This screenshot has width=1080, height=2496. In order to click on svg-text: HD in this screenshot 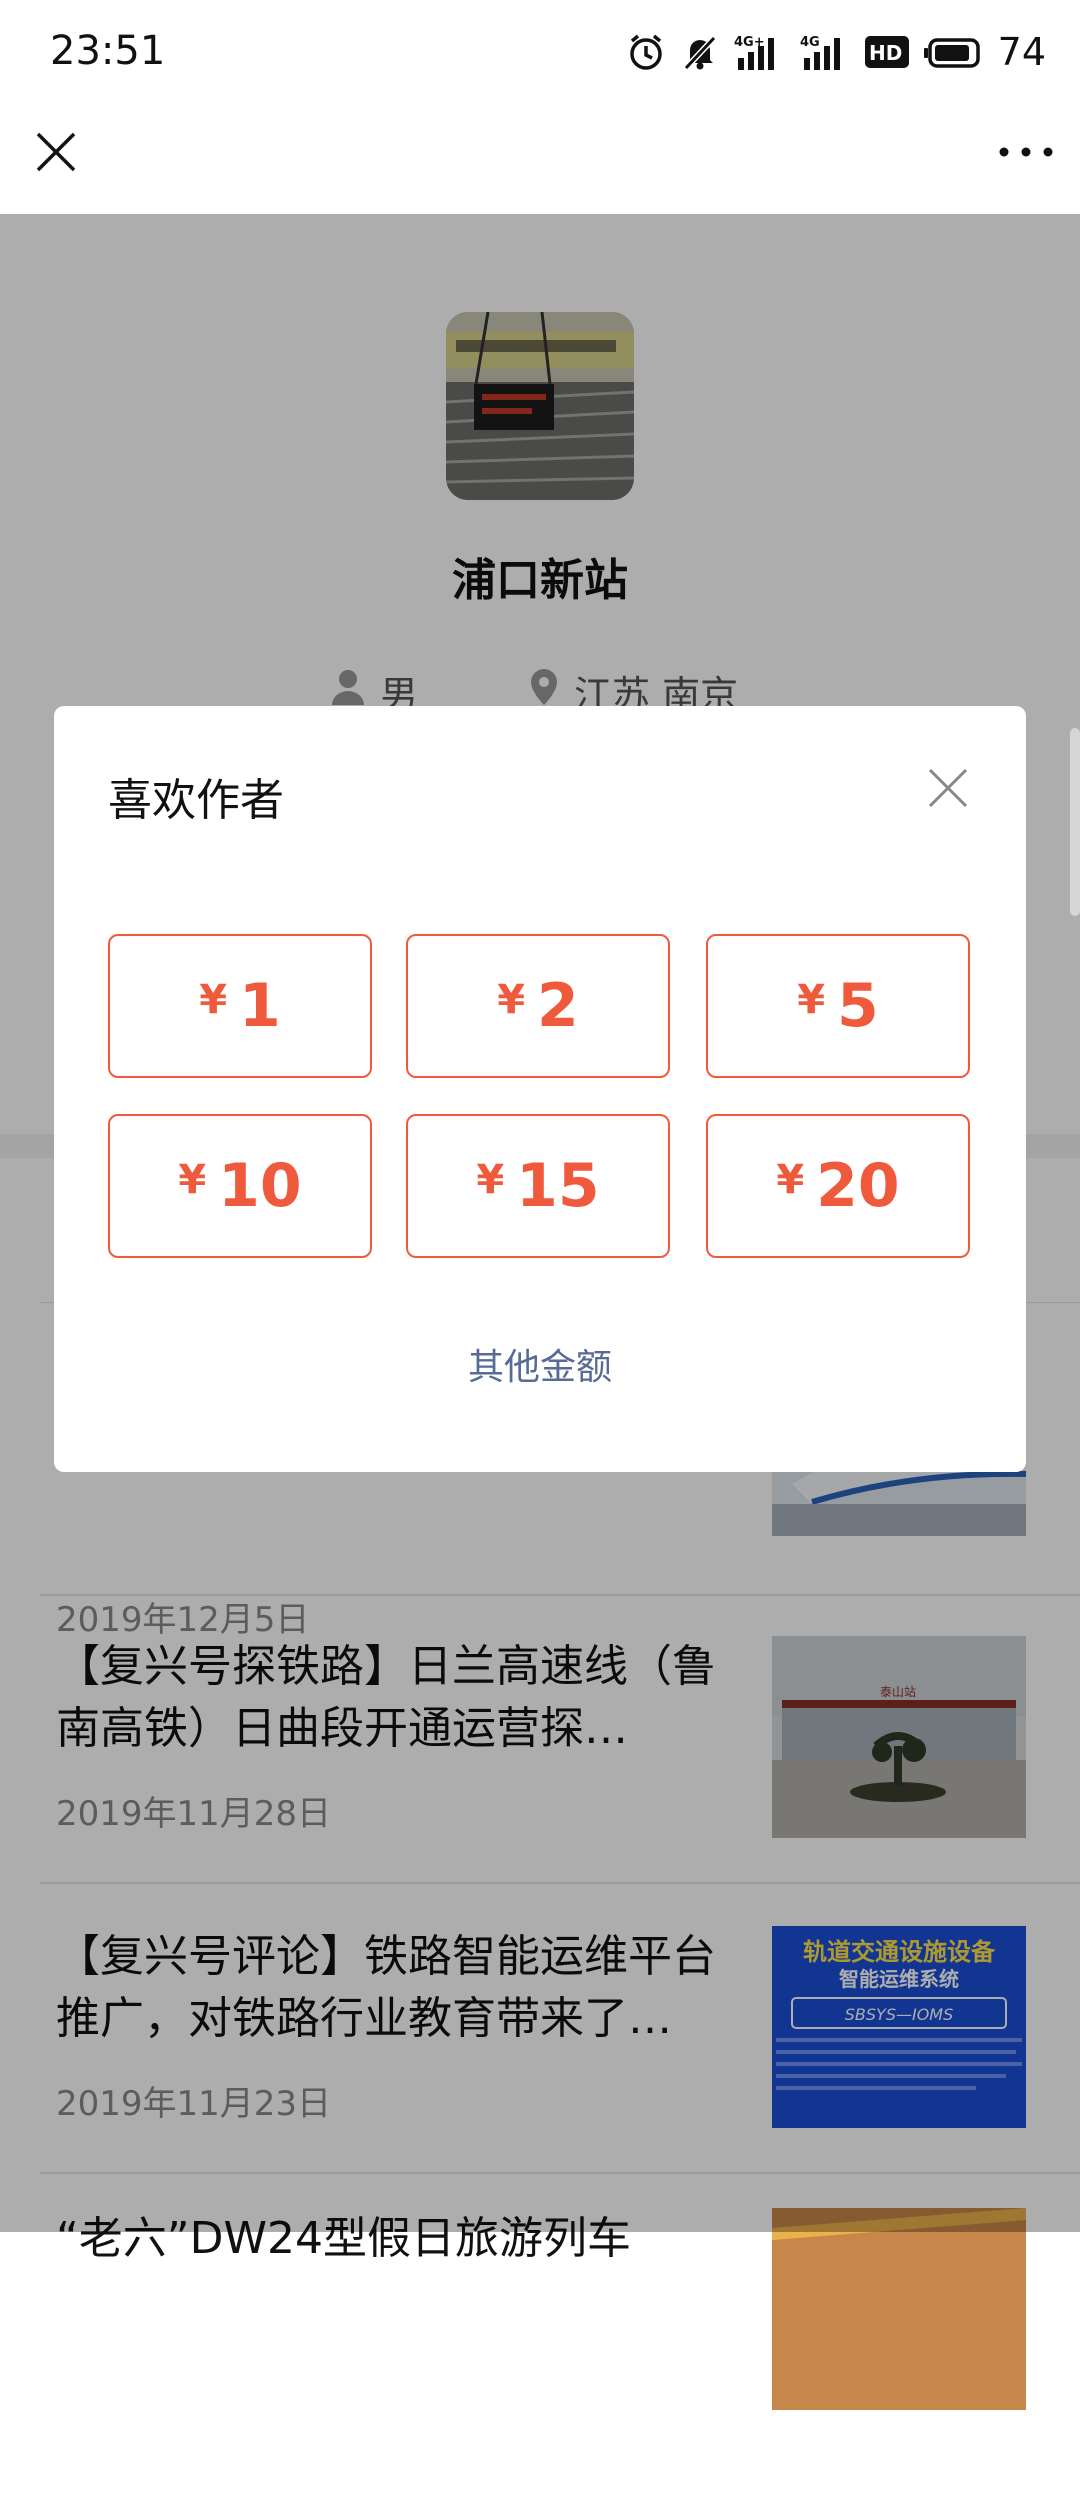, I will do `click(885, 53)`.